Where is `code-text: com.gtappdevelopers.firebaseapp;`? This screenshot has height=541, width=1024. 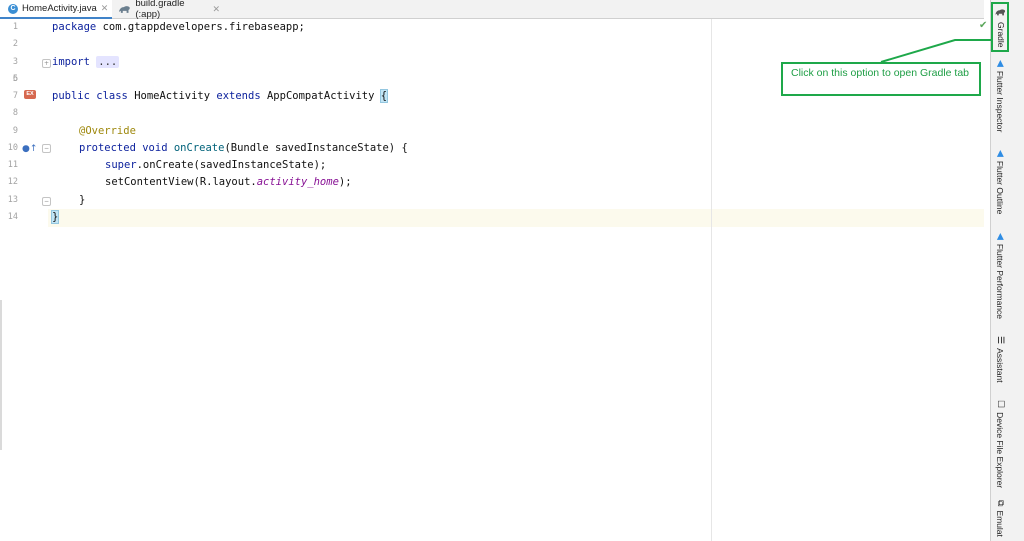 code-text: com.gtappdevelopers.firebaseapp; is located at coordinates (200, 27).